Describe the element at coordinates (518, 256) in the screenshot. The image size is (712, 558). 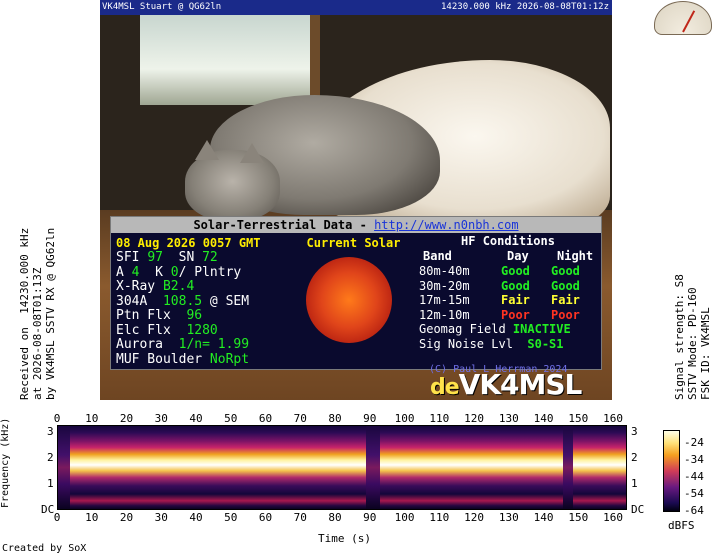
I see `hf-header-day: Day` at that location.